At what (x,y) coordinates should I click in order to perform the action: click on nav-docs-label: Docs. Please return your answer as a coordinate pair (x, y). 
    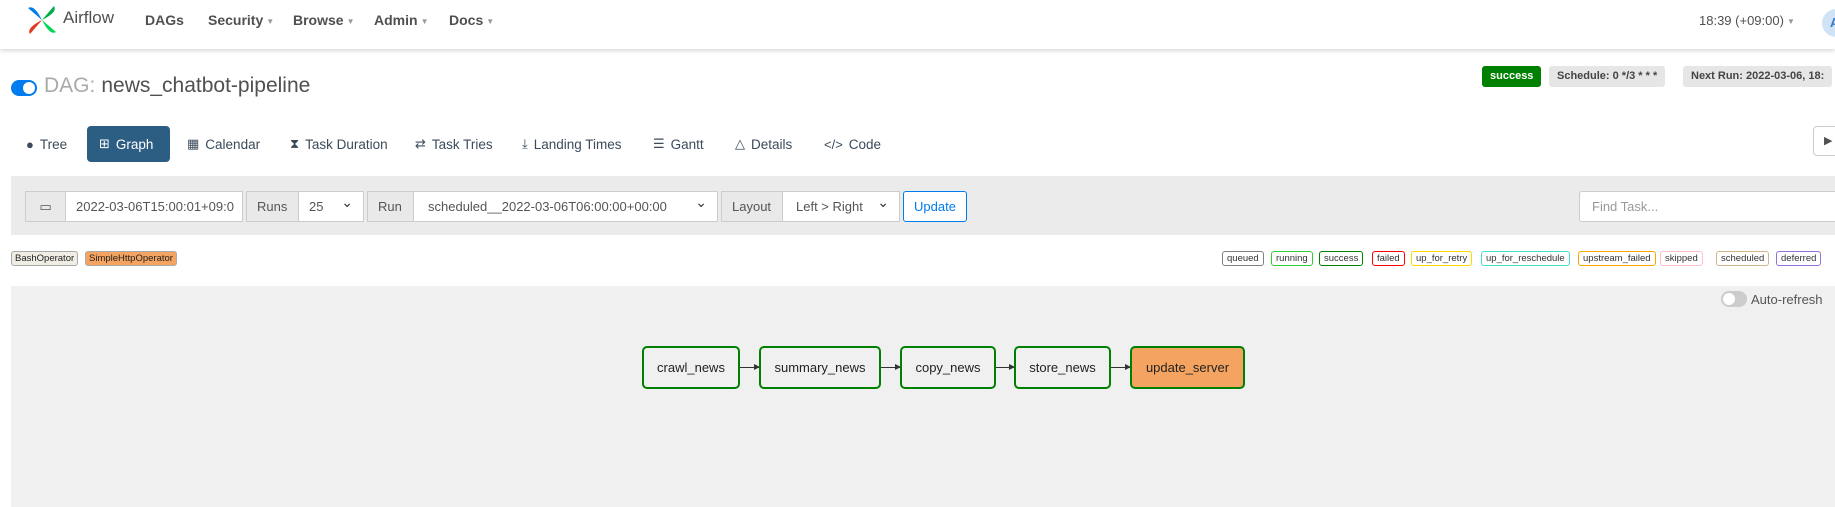
    Looking at the image, I should click on (466, 20).